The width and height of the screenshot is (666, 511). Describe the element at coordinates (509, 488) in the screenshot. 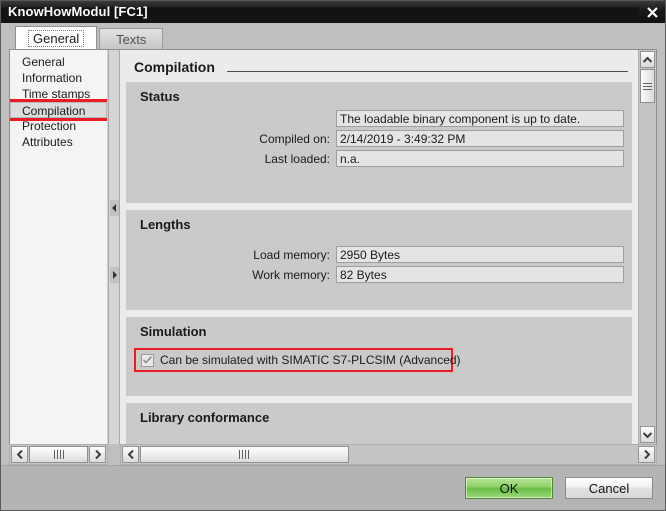

I see `ok-button: OK` at that location.